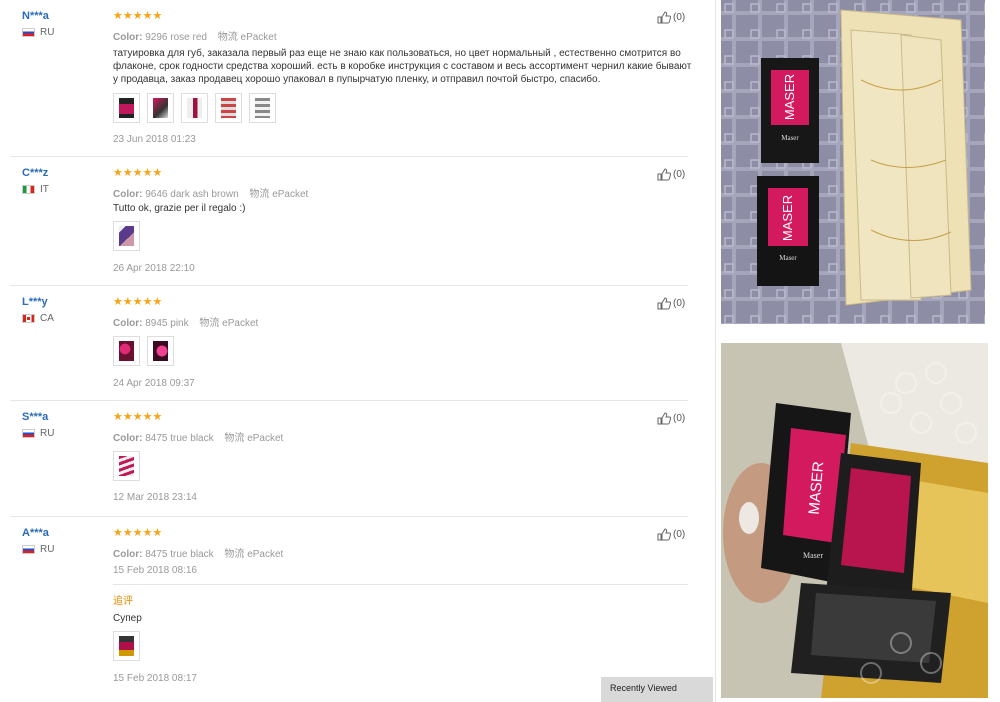  I want to click on followup-label: 追评, so click(123, 601).